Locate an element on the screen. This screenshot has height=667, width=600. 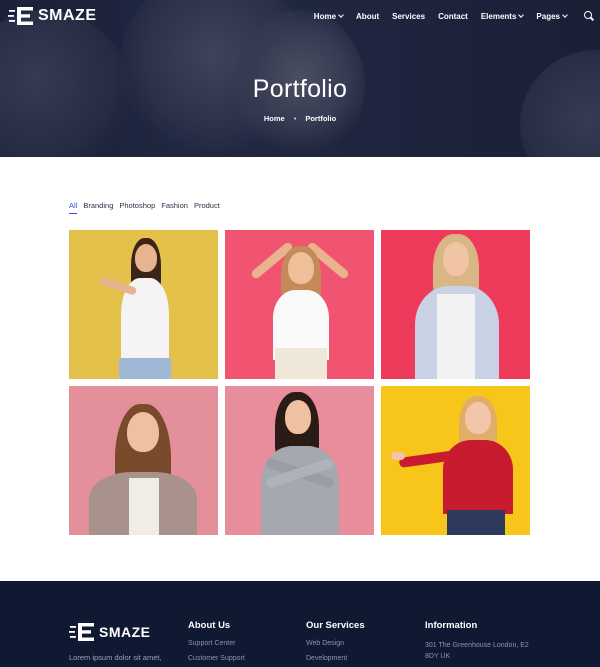
footer-link-support-center: Support Center is located at coordinates (216, 643).